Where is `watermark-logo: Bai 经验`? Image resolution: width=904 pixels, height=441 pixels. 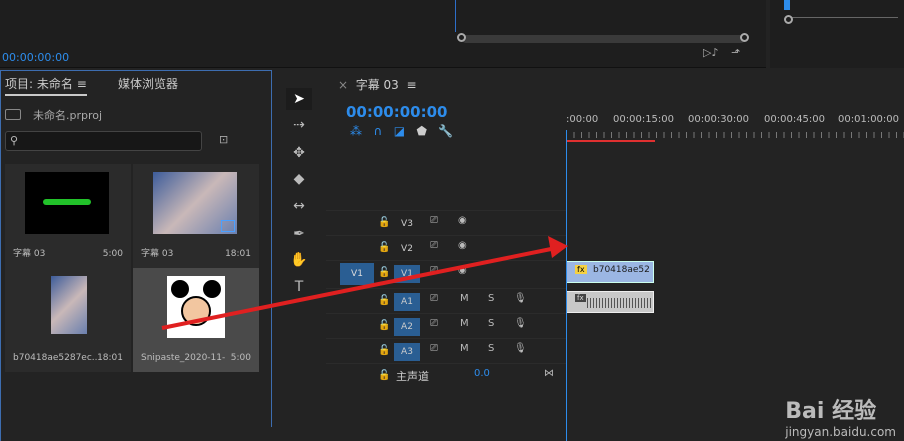 watermark-logo: Bai 经验 is located at coordinates (831, 411).